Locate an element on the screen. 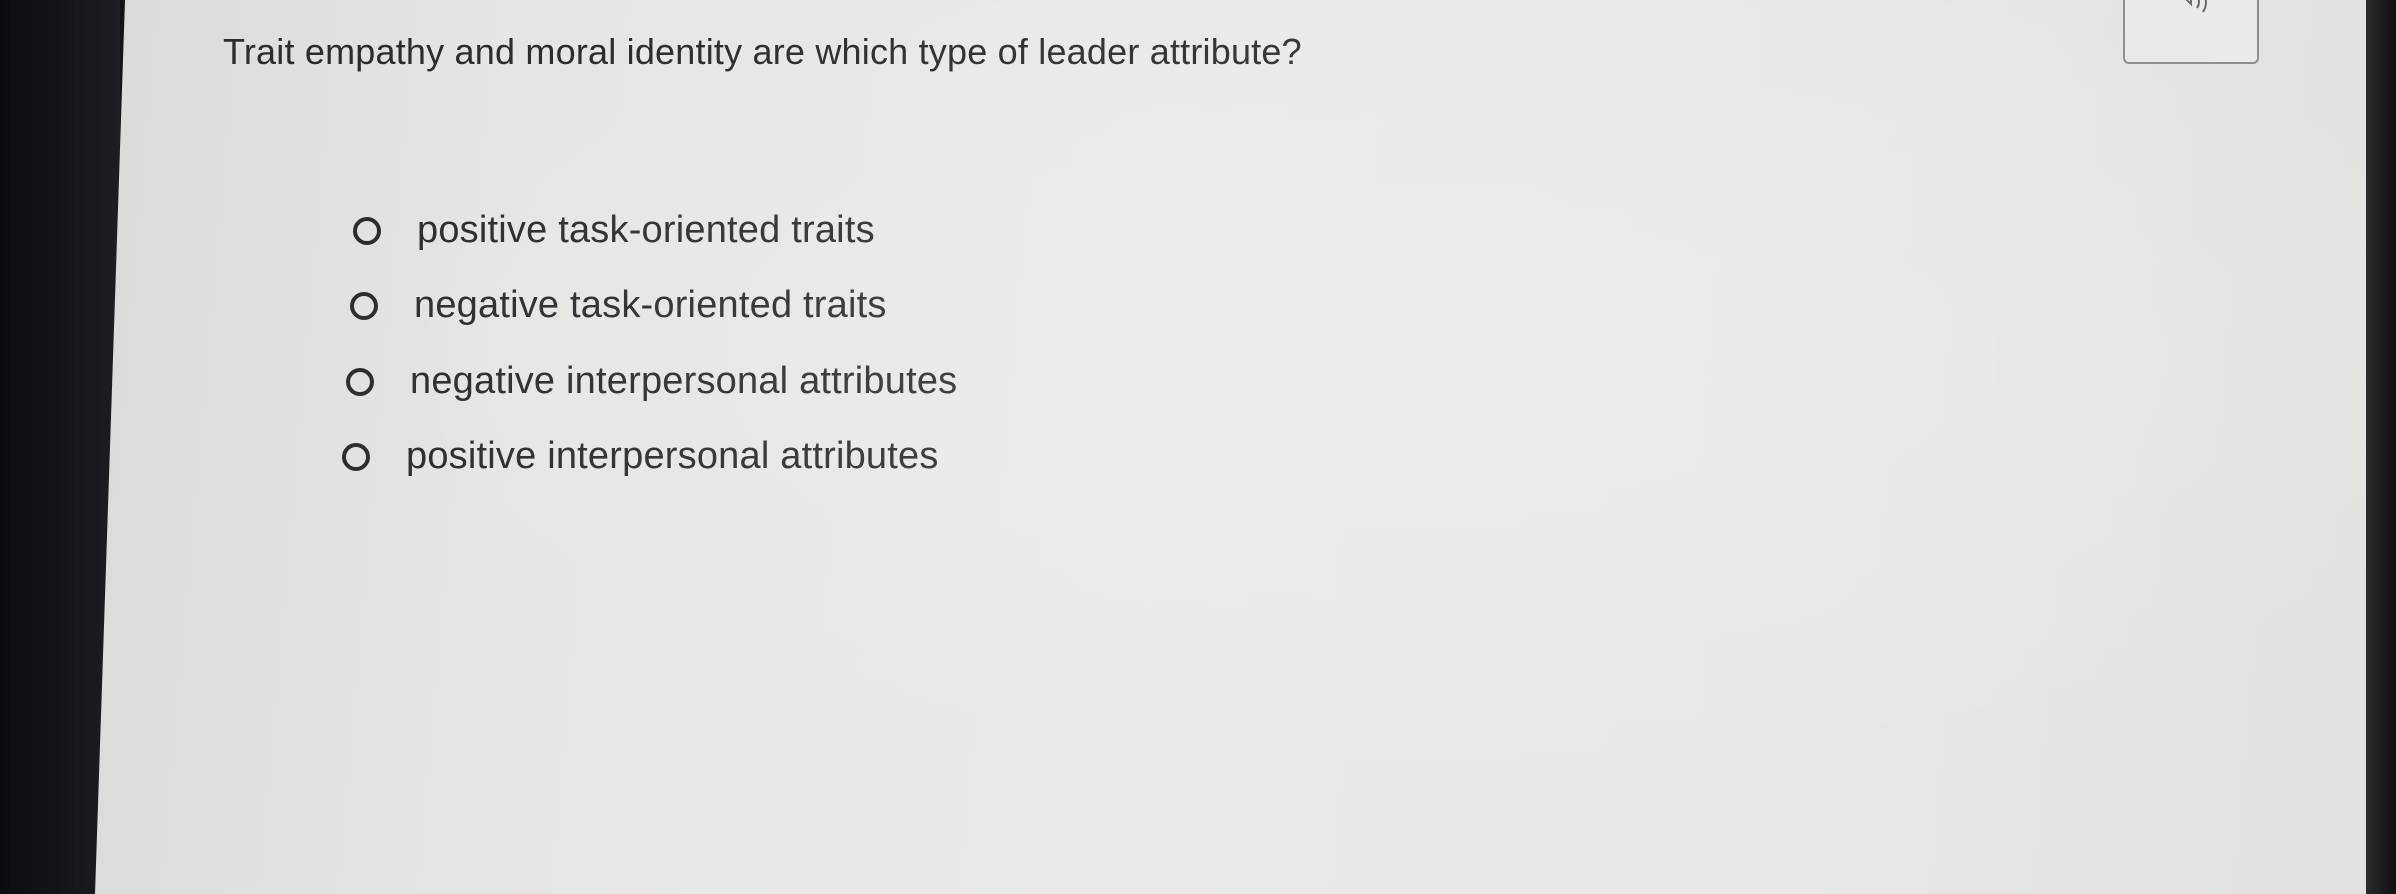 The image size is (2396, 894). option-negative-interpersonal: negative interpersonal attributes is located at coordinates (651, 381).